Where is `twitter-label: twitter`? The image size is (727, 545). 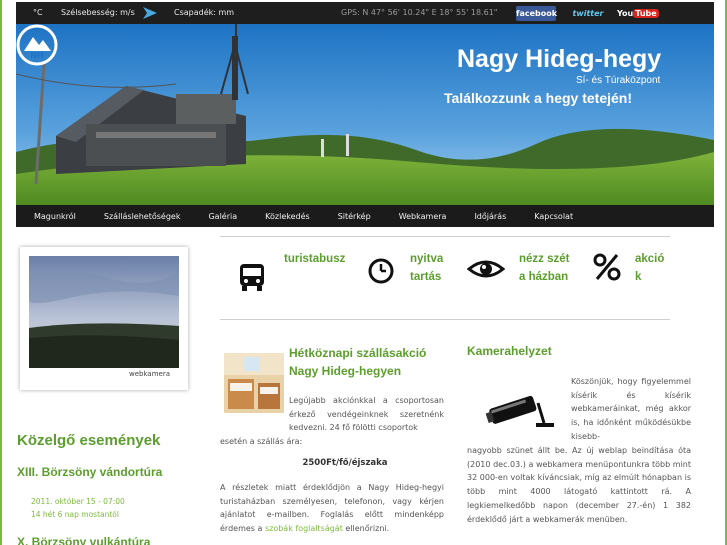 twitter-label: twitter is located at coordinates (588, 13).